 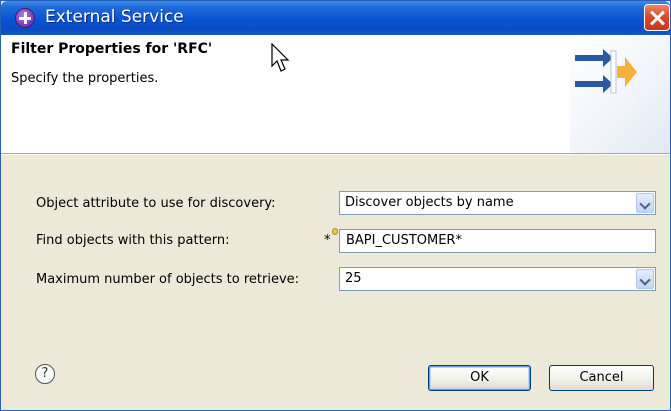 What do you see at coordinates (168, 279) in the screenshot?
I see `max-objects-label: Maximum number of objects to retrieve:` at bounding box center [168, 279].